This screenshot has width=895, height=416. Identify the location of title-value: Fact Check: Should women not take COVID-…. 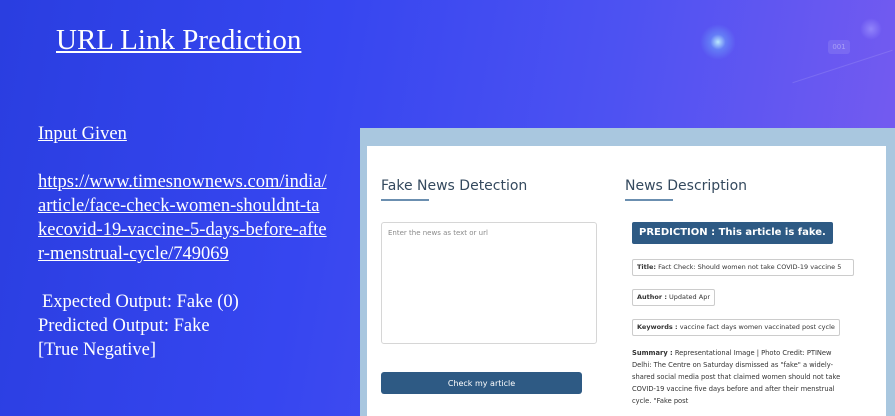
(750, 267).